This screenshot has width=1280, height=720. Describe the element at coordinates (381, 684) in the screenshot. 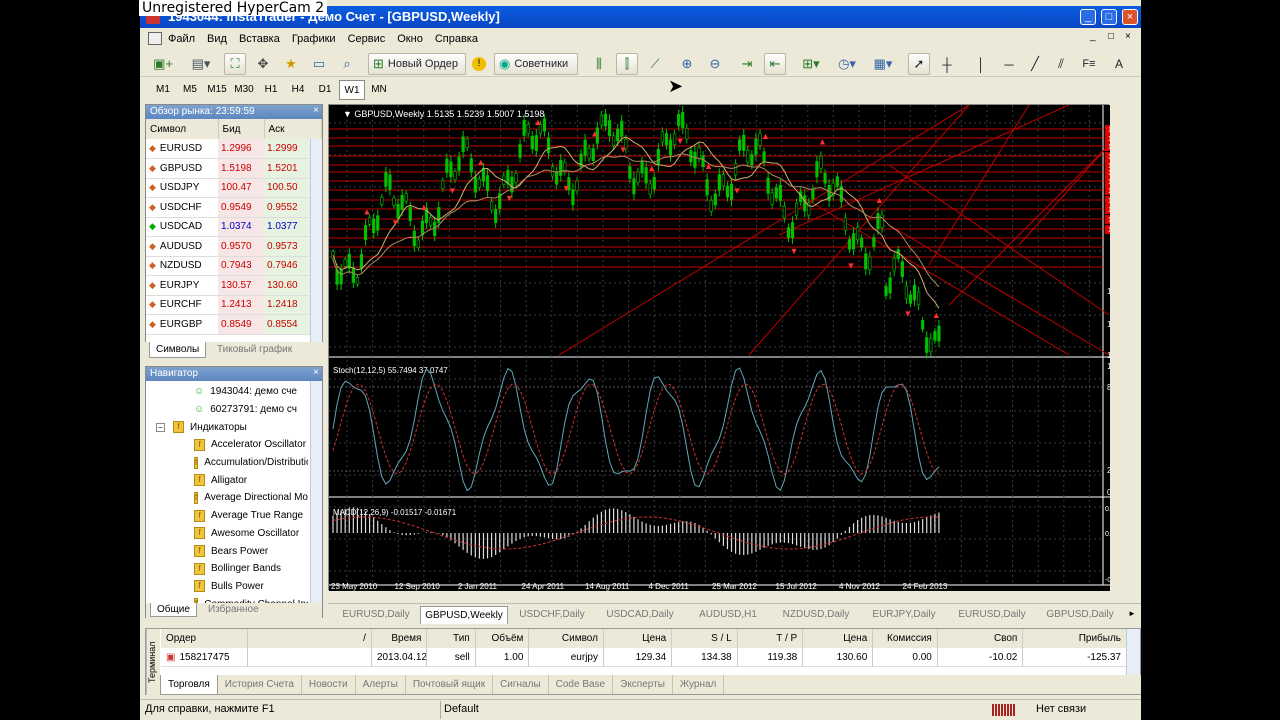

I see `terminal-tab: Алерты` at that location.